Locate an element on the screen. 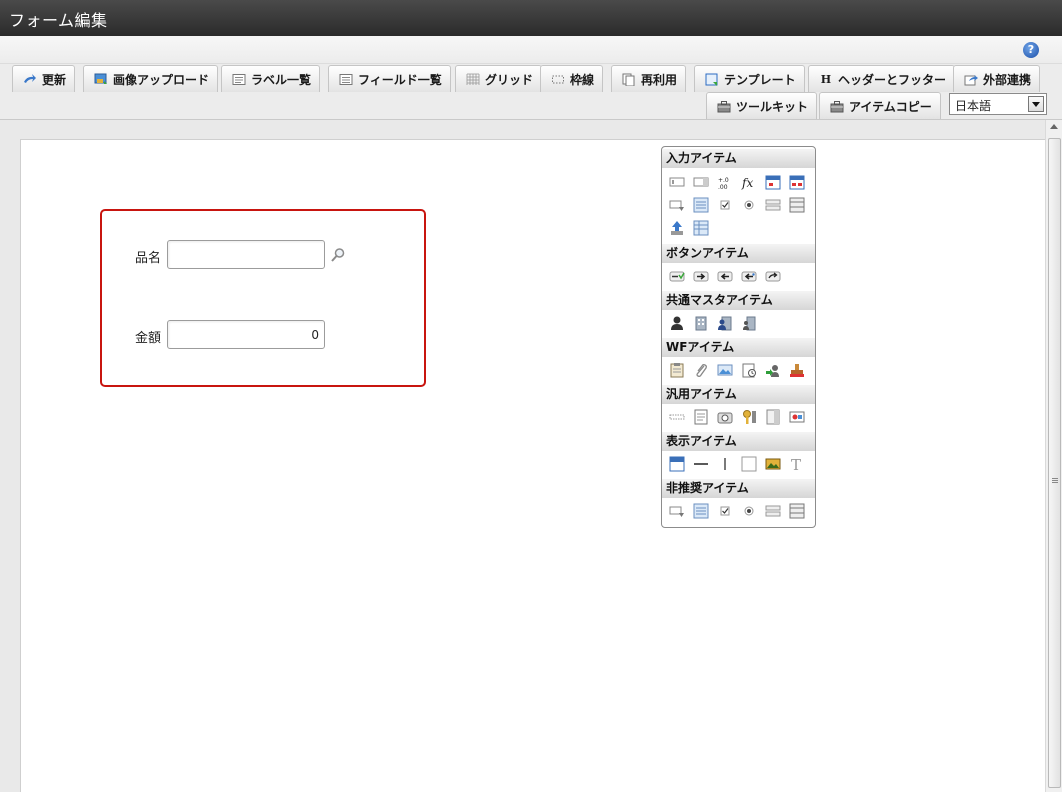 The width and height of the screenshot is (1062, 792). reuse-icon is located at coordinates (628, 79).